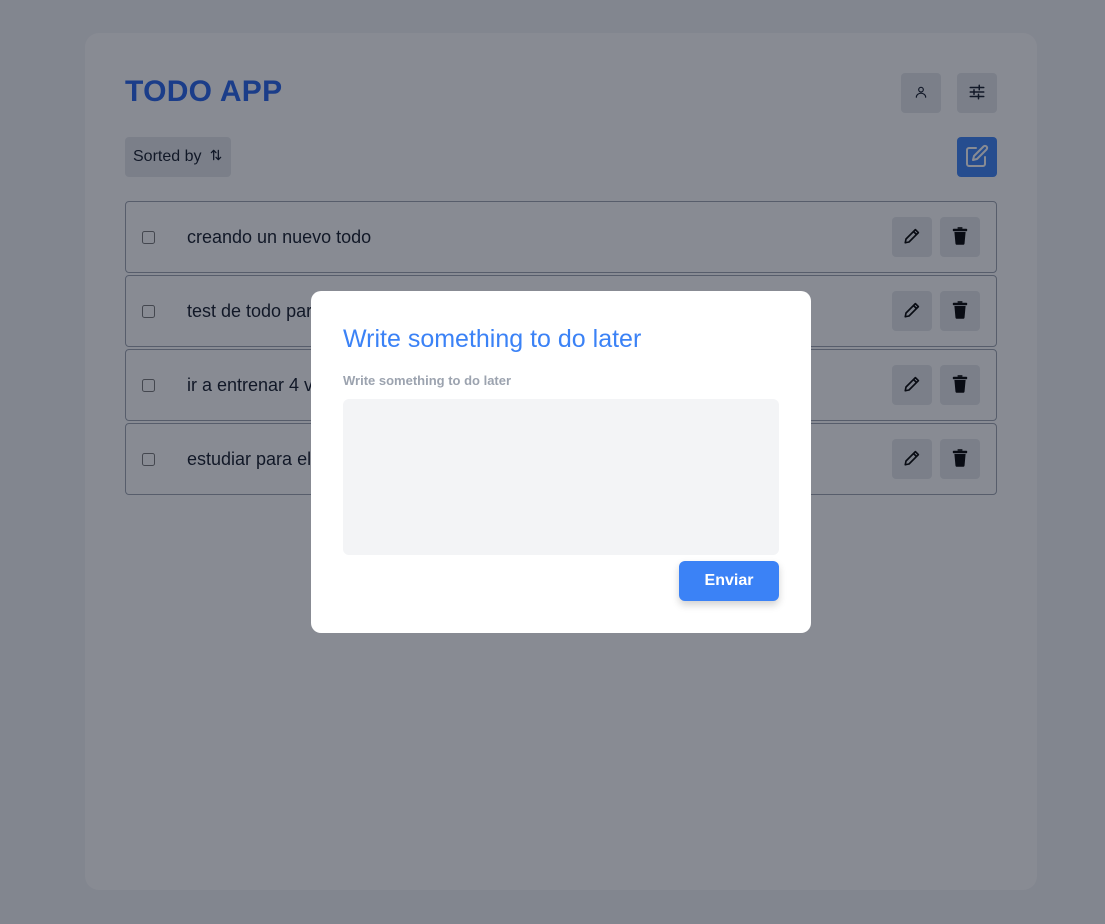 The width and height of the screenshot is (1105, 924). Describe the element at coordinates (729, 581) in the screenshot. I see `submit-button: Enviar` at that location.